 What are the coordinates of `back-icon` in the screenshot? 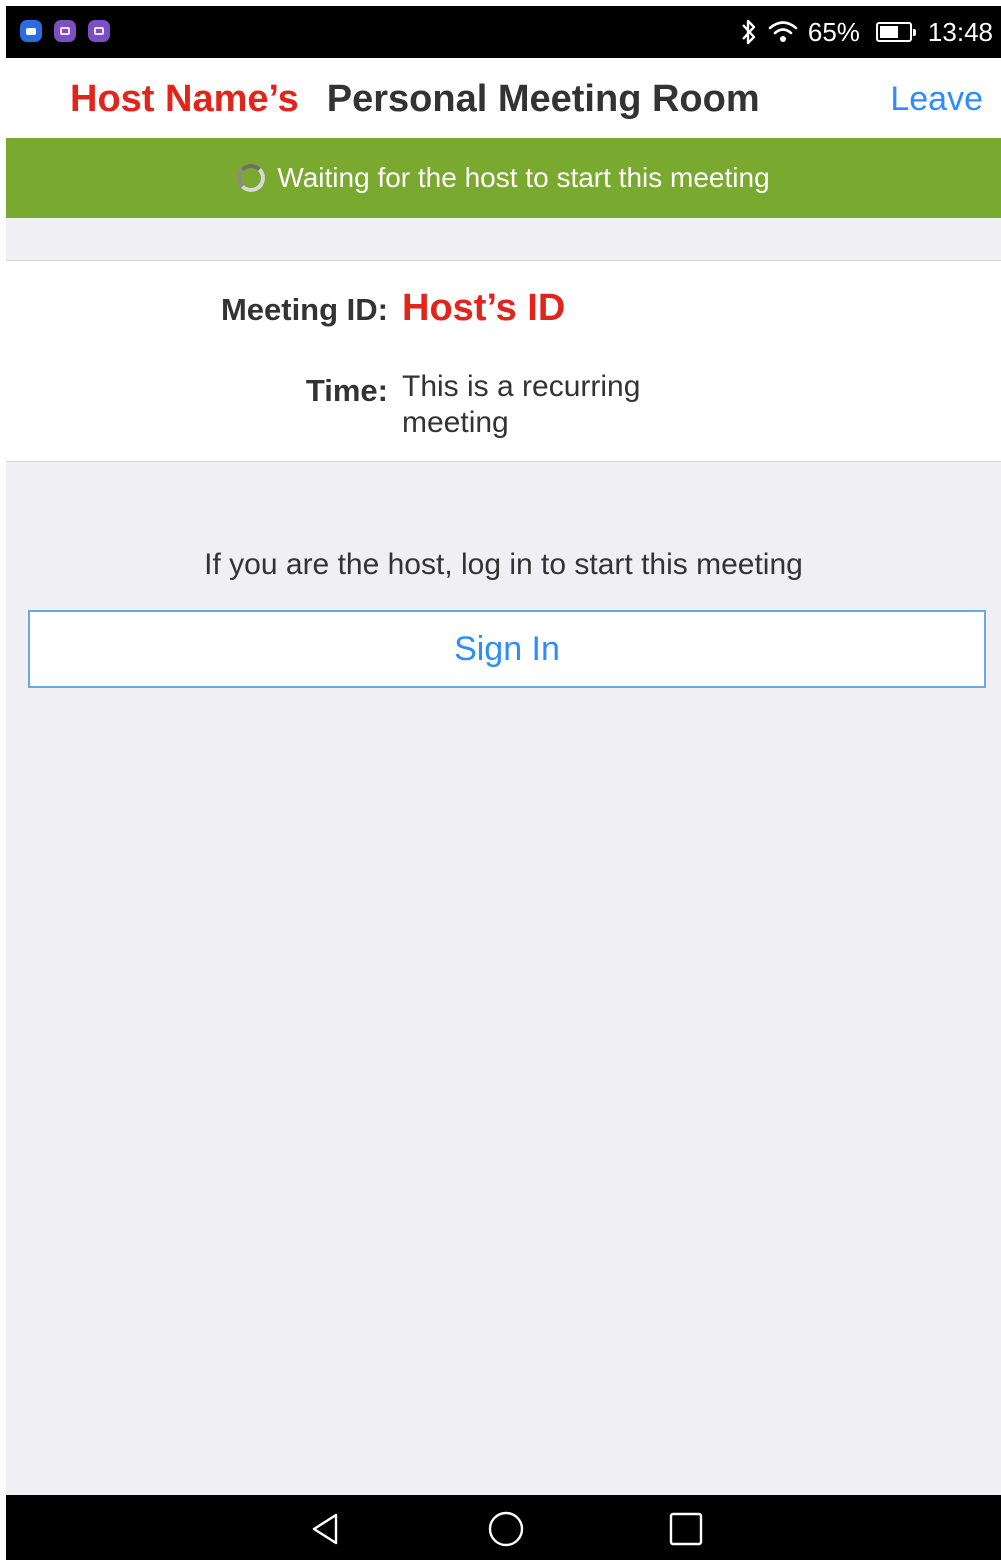 It's located at (326, 1529).